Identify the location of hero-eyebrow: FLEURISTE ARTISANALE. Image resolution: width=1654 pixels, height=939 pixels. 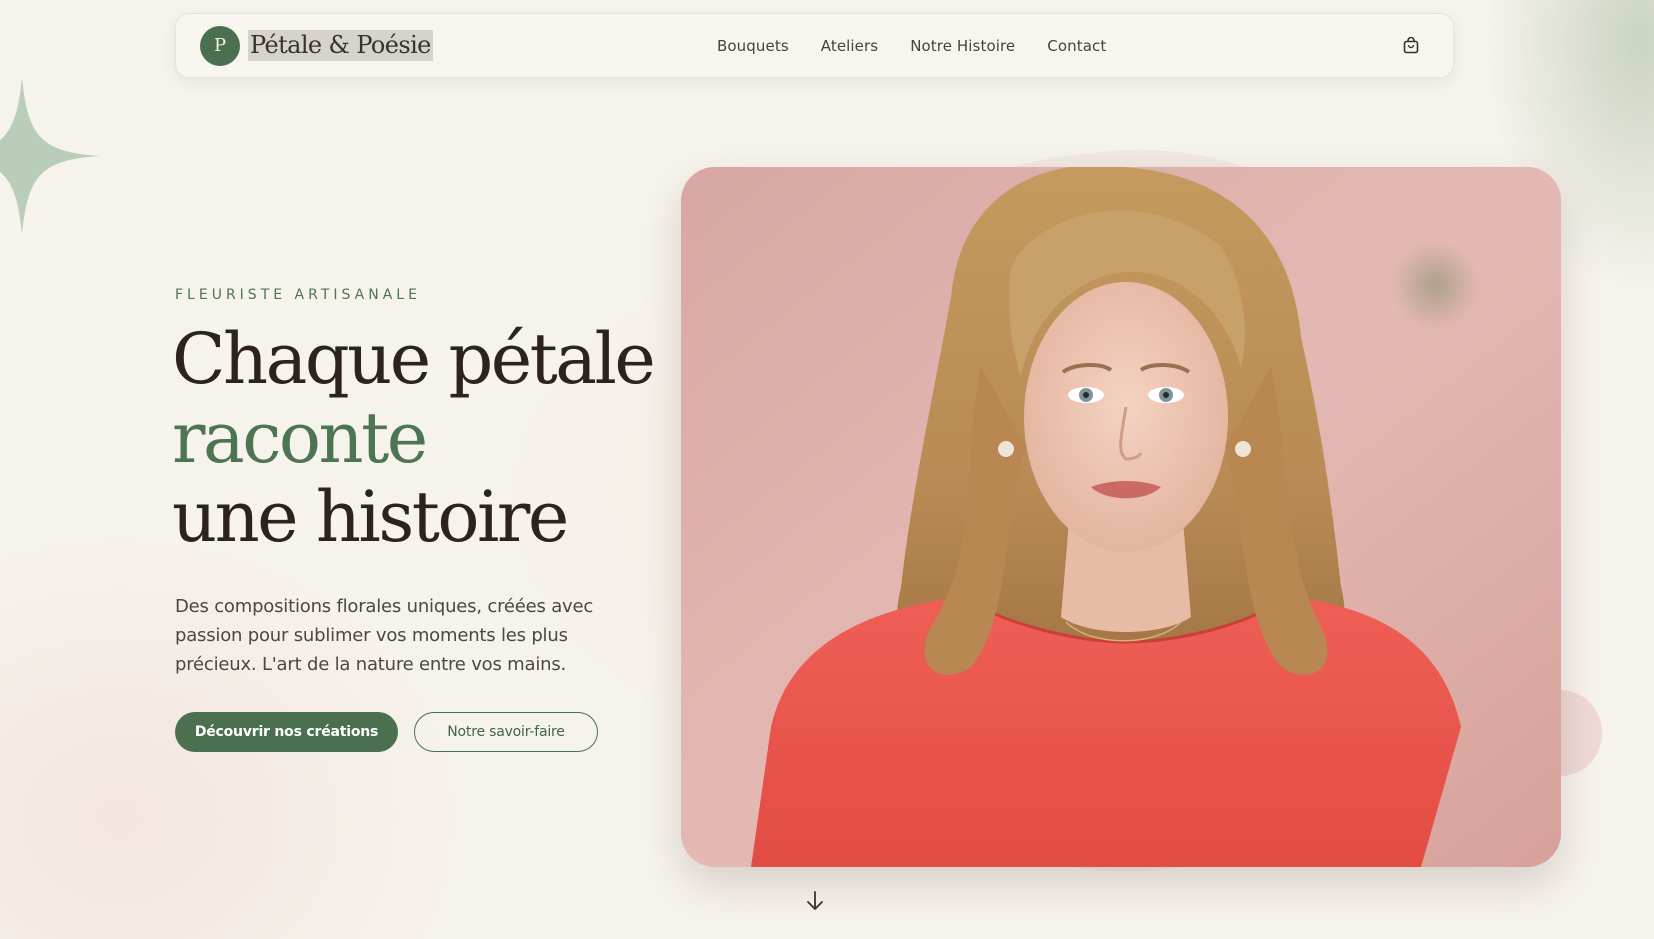
(298, 295).